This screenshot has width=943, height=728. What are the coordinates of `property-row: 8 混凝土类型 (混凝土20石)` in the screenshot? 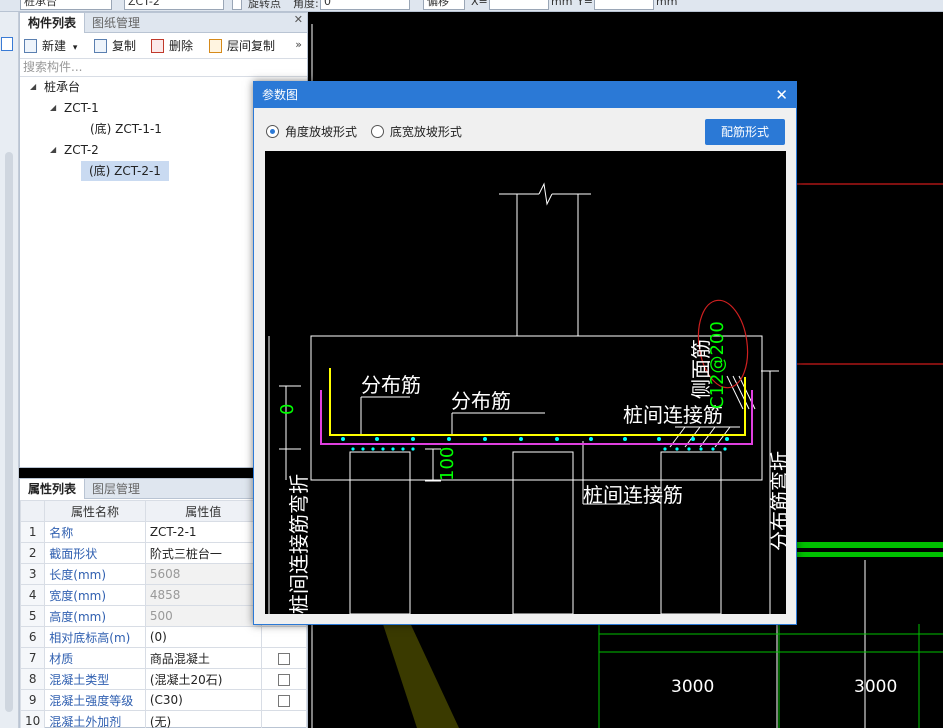 It's located at (163, 679).